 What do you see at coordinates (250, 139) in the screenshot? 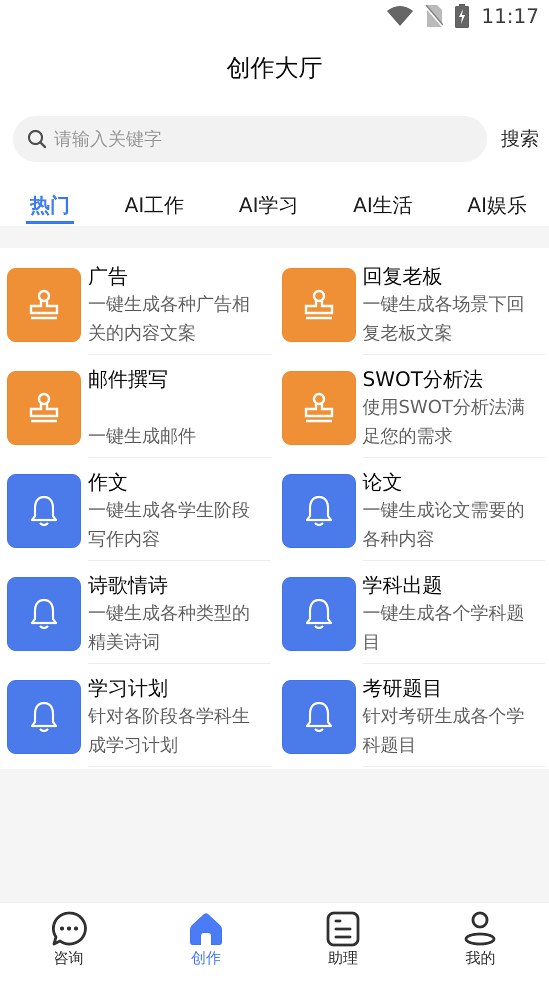
I see `search-field: 请输入关键字` at bounding box center [250, 139].